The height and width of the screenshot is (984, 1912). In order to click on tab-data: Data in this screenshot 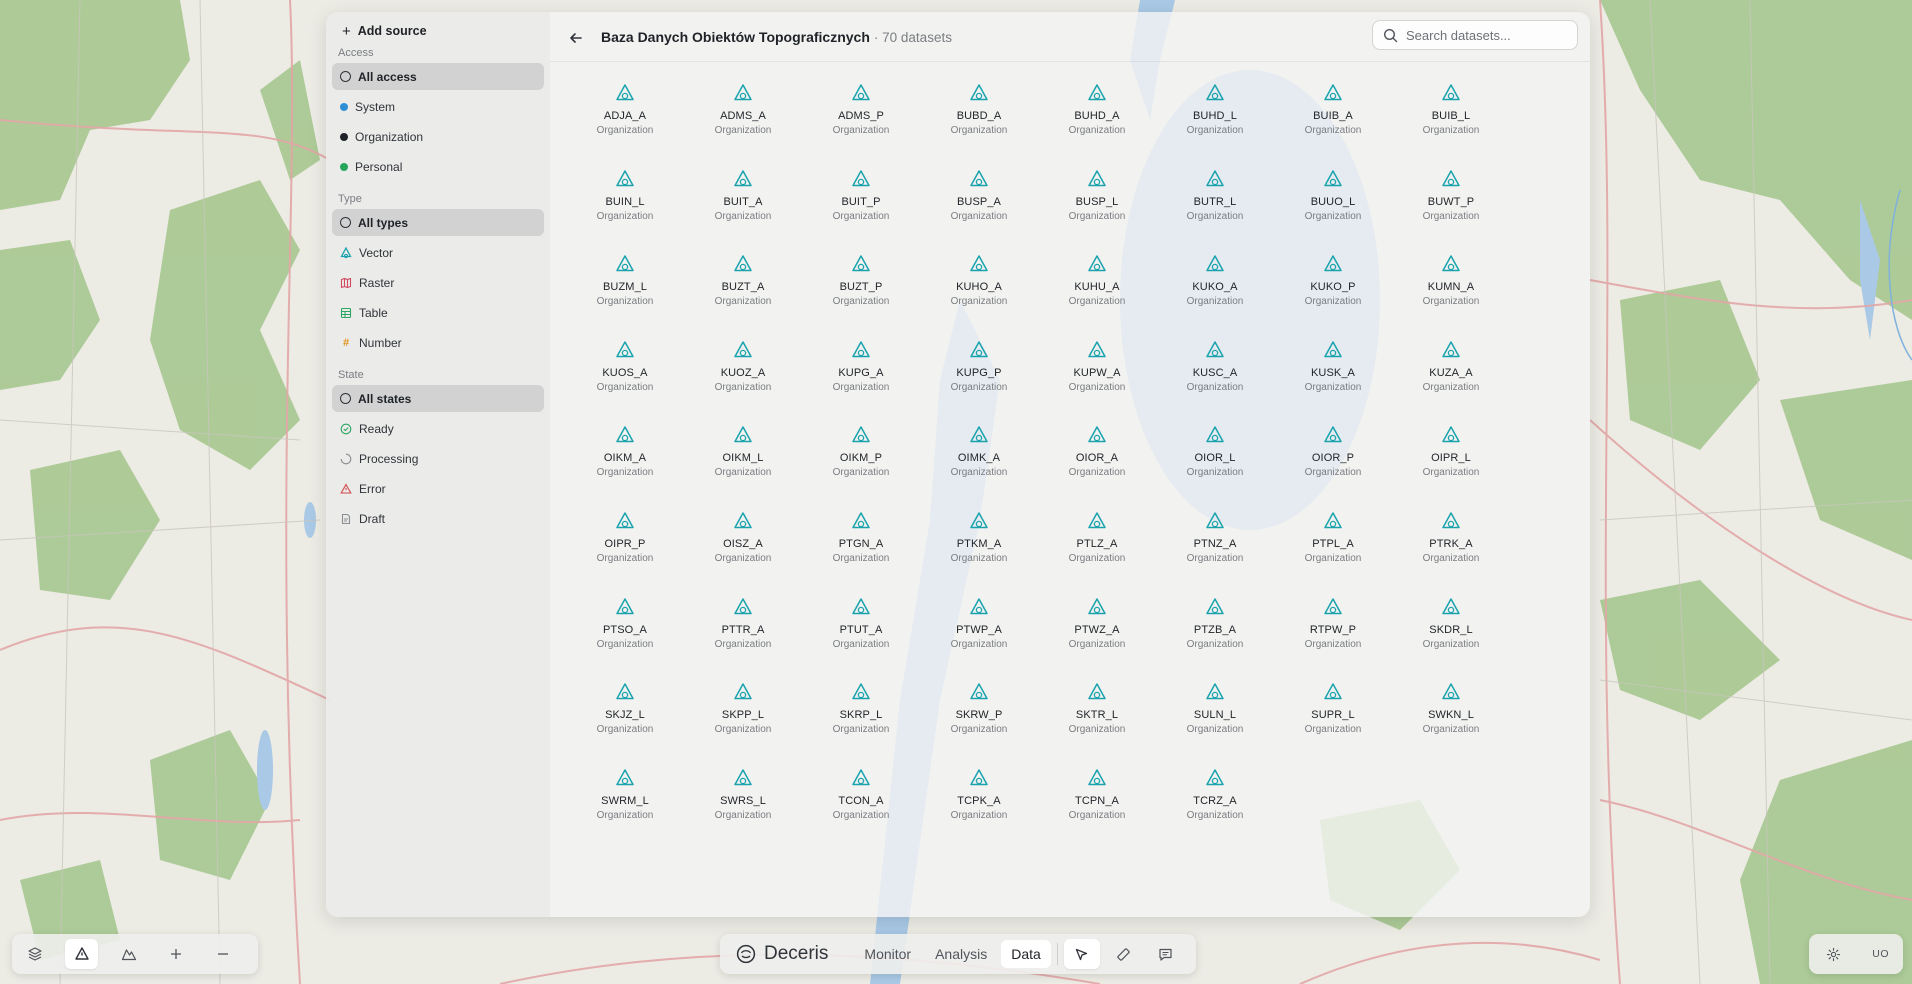, I will do `click(1026, 954)`.